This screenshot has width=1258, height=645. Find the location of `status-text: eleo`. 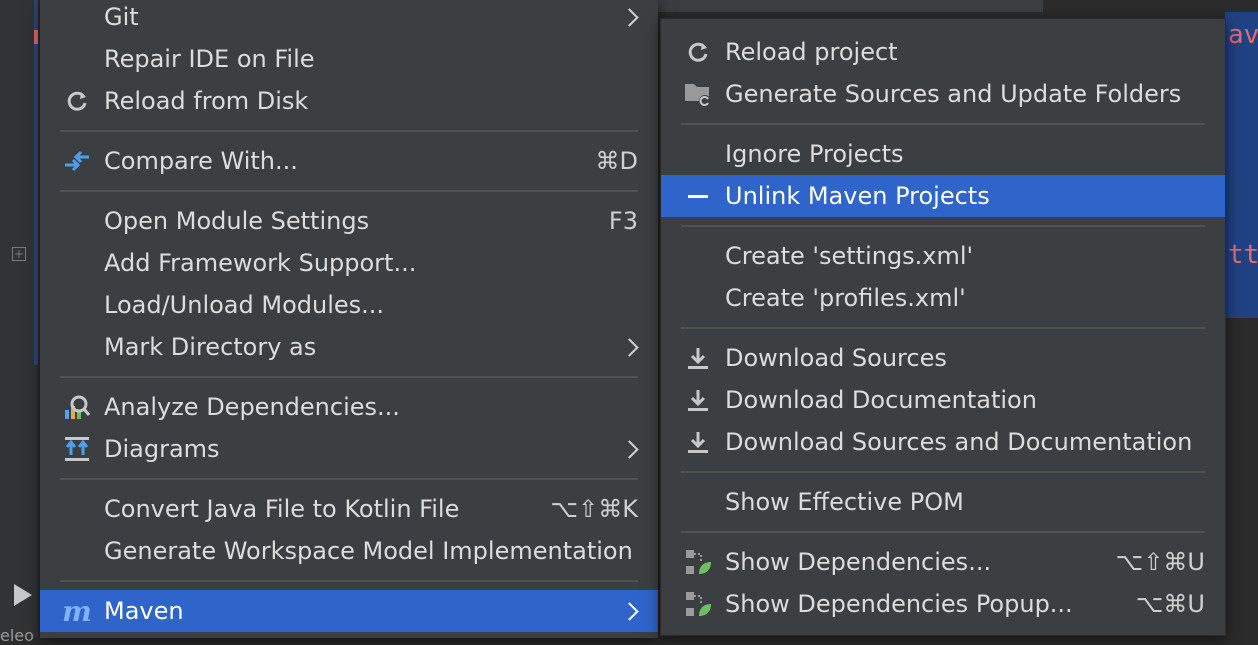

status-text: eleo is located at coordinates (17, 635).